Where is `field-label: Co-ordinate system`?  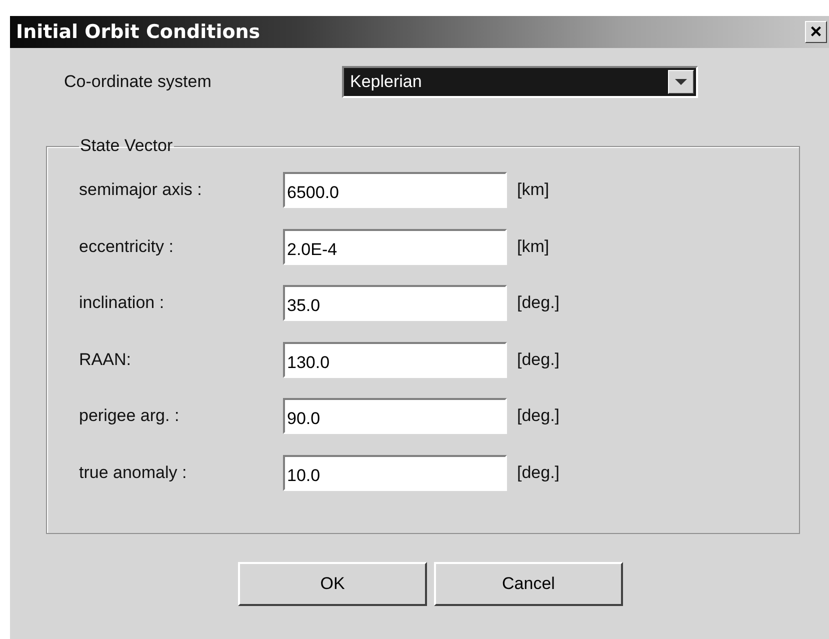
field-label: Co-ordinate system is located at coordinates (137, 82).